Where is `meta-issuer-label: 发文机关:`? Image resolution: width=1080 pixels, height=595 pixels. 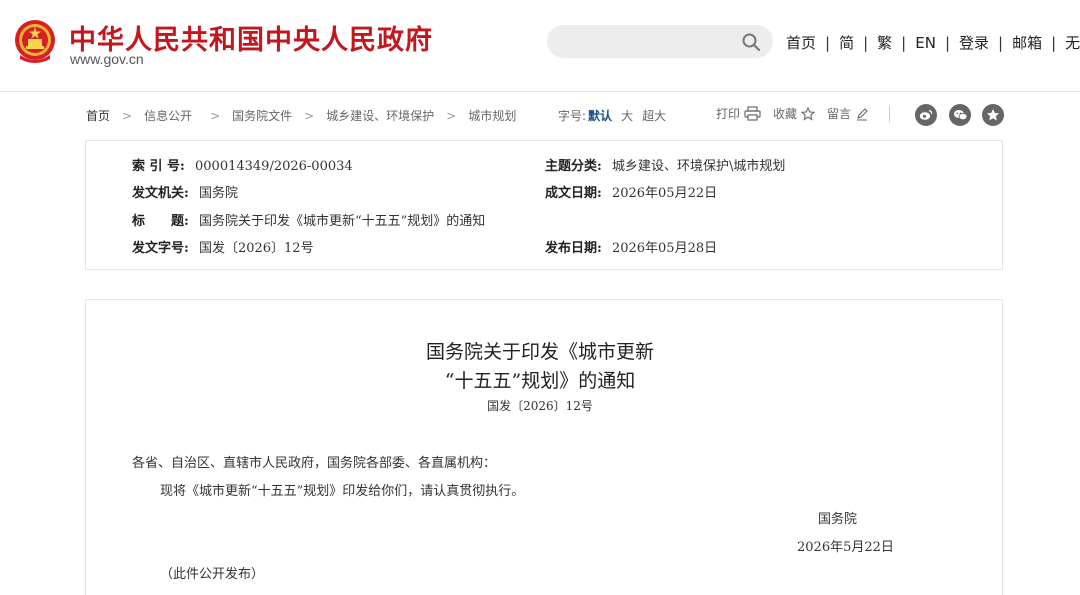
meta-issuer-label: 发文机关: is located at coordinates (160, 193).